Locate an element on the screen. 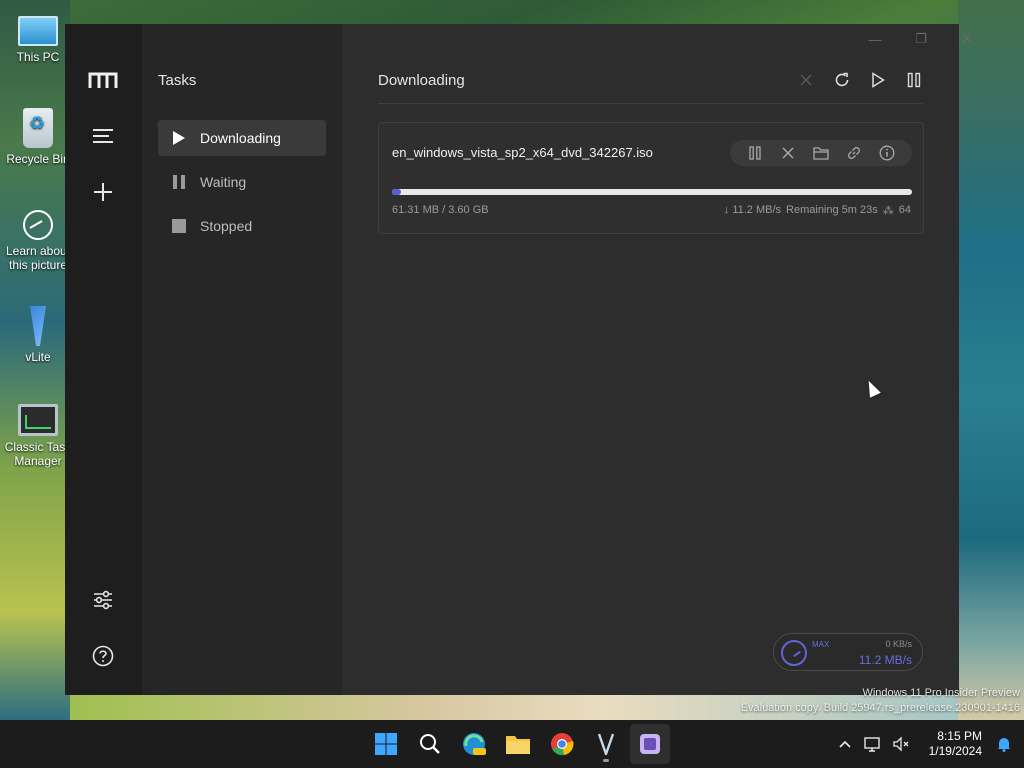 Image resolution: width=1024 pixels, height=768 pixels. volume-muted-icon is located at coordinates (901, 744).